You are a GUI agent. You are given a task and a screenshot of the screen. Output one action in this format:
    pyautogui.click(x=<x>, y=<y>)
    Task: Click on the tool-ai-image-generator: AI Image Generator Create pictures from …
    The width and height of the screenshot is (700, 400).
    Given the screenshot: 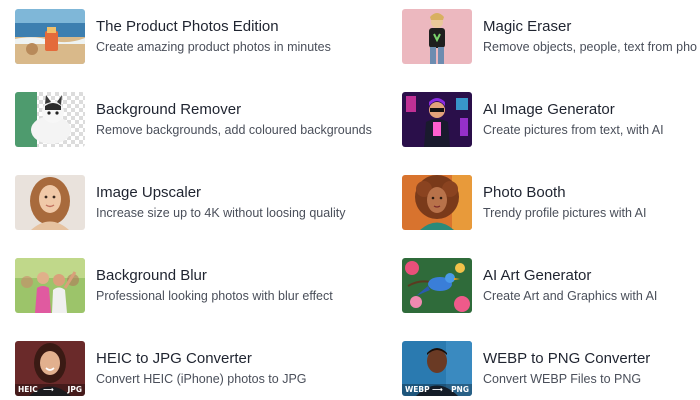 What is the action you would take?
    pyautogui.click(x=551, y=121)
    